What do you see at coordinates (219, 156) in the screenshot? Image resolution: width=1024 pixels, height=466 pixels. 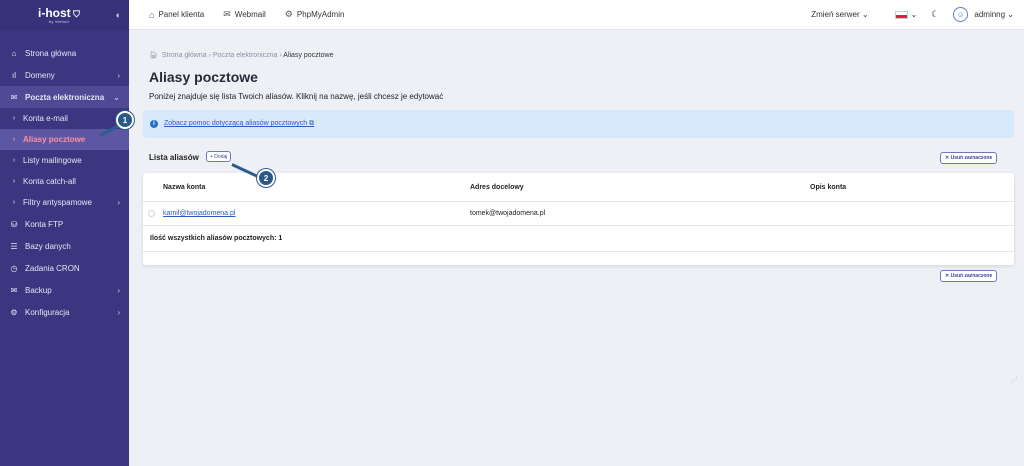 I see `add-alias-button: + Dodaj` at bounding box center [219, 156].